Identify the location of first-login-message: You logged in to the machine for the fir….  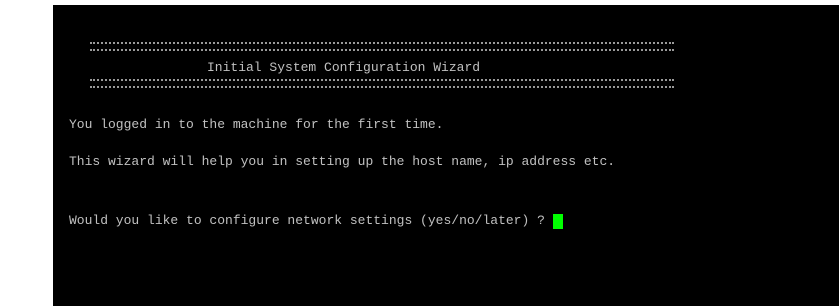
(256, 124).